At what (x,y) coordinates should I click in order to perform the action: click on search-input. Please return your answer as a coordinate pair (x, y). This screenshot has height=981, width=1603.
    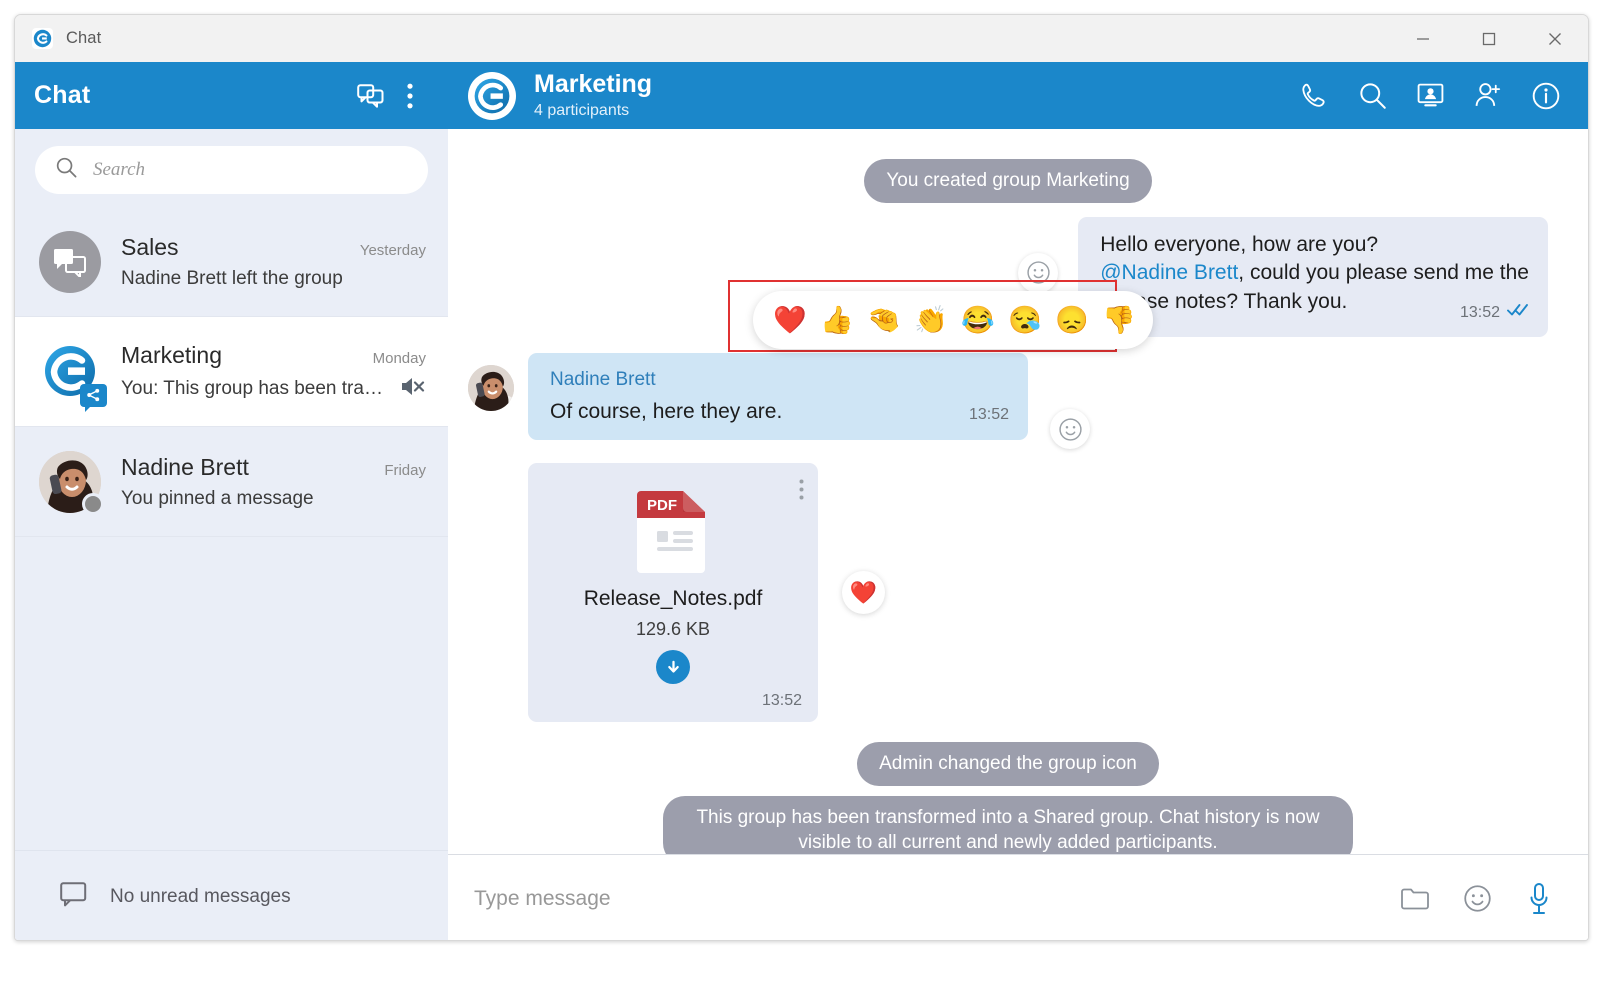
    Looking at the image, I should click on (250, 170).